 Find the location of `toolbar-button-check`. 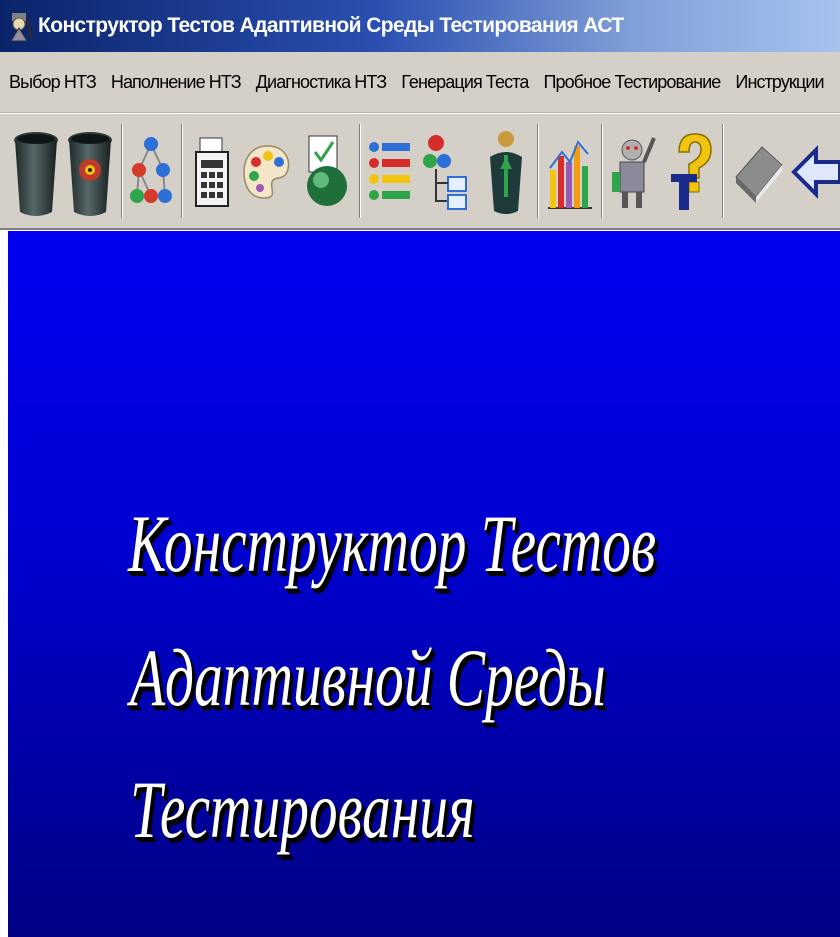

toolbar-button-check is located at coordinates (326, 171).